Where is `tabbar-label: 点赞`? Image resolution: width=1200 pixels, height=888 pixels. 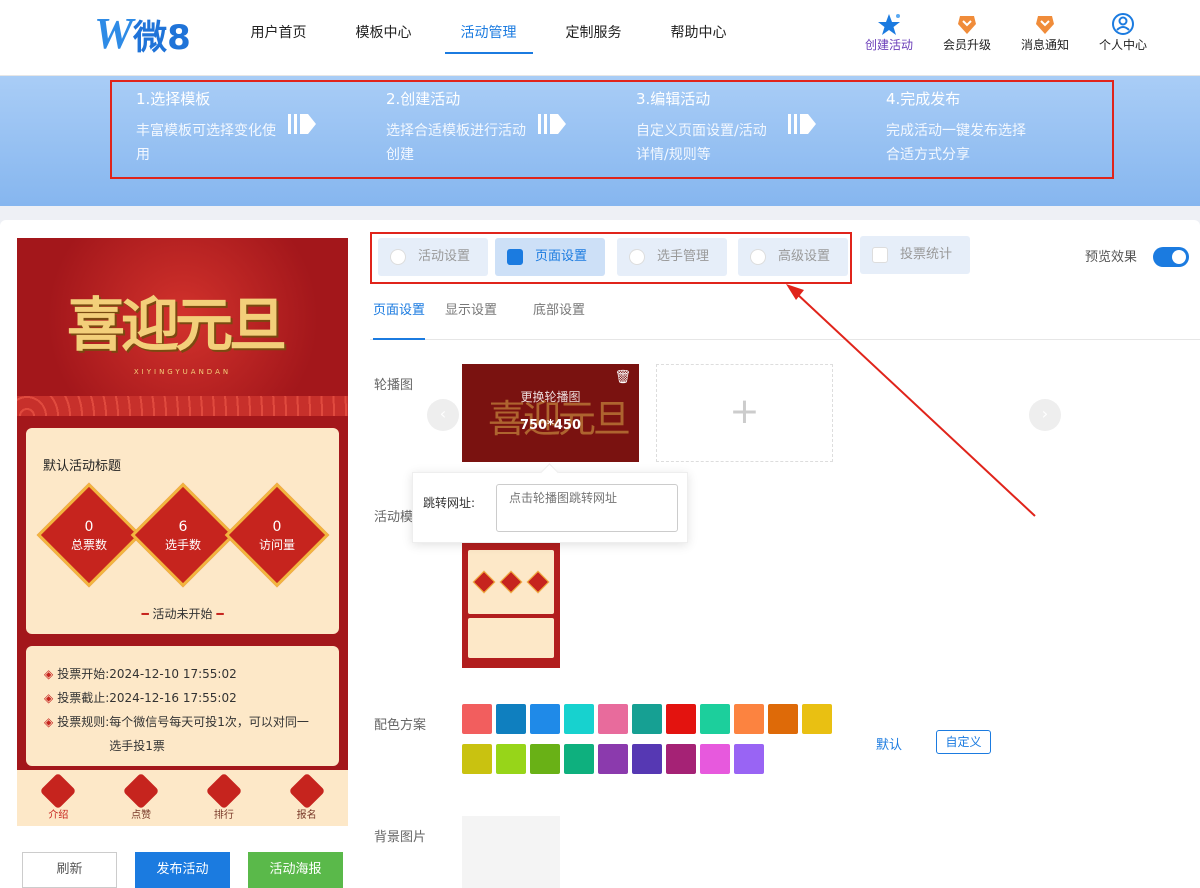
tabbar-label: 点赞 is located at coordinates (141, 815).